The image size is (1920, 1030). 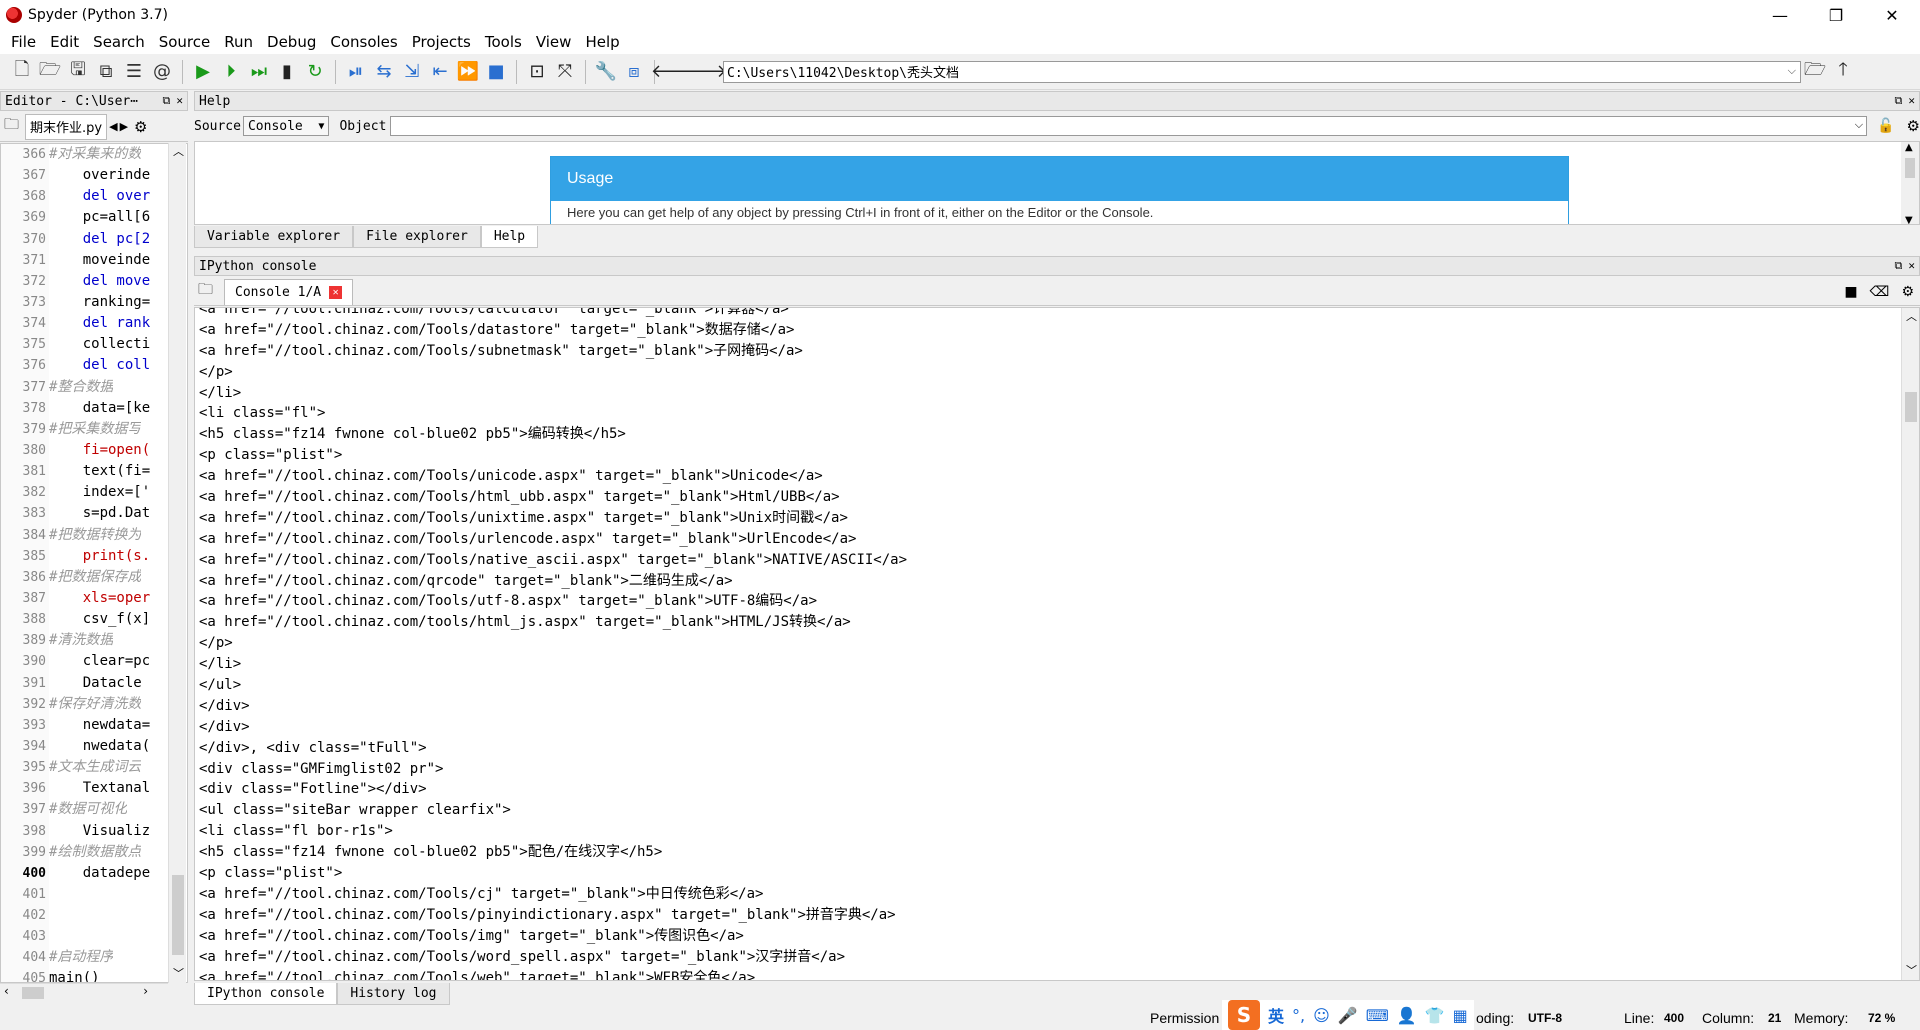 What do you see at coordinates (100, 872) in the screenshot?
I see `code-text: datadepe` at bounding box center [100, 872].